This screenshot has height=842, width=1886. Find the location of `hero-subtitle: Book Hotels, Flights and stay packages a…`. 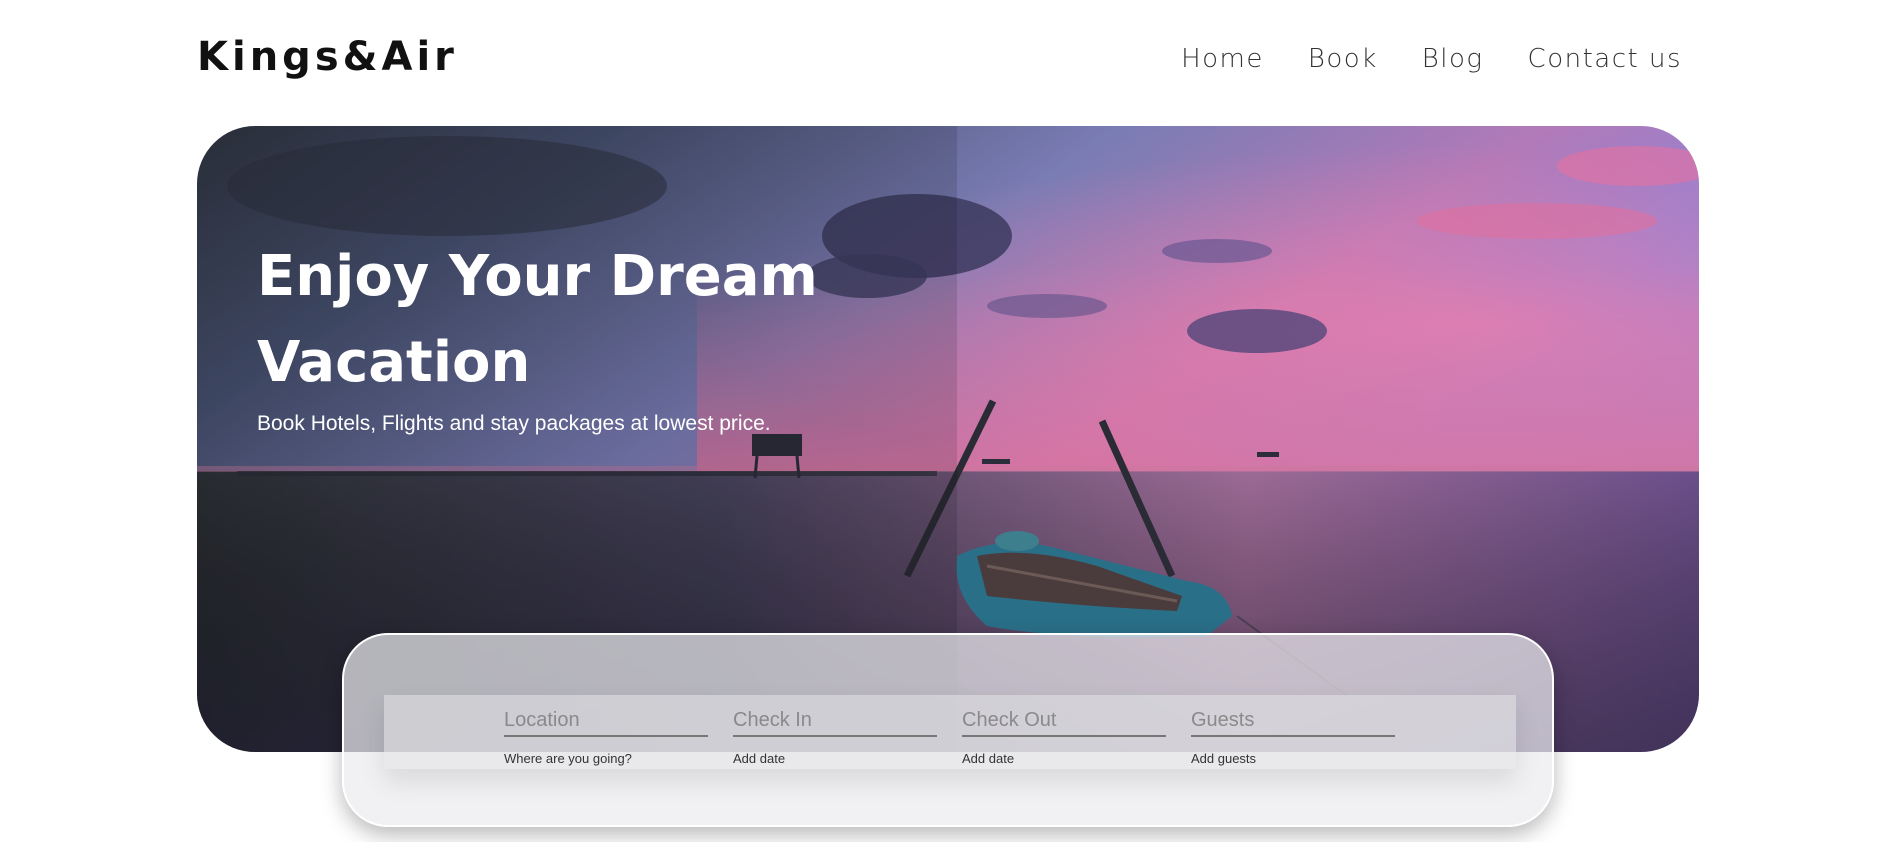

hero-subtitle: Book Hotels, Flights and stay packages a… is located at coordinates (514, 423).